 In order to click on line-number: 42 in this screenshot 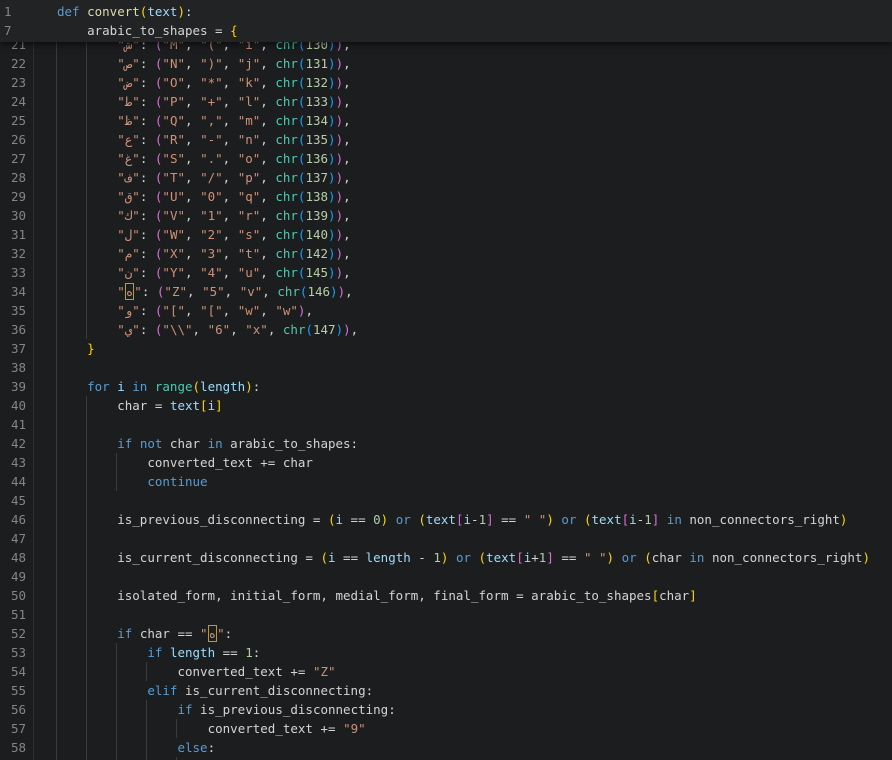, I will do `click(13, 443)`.